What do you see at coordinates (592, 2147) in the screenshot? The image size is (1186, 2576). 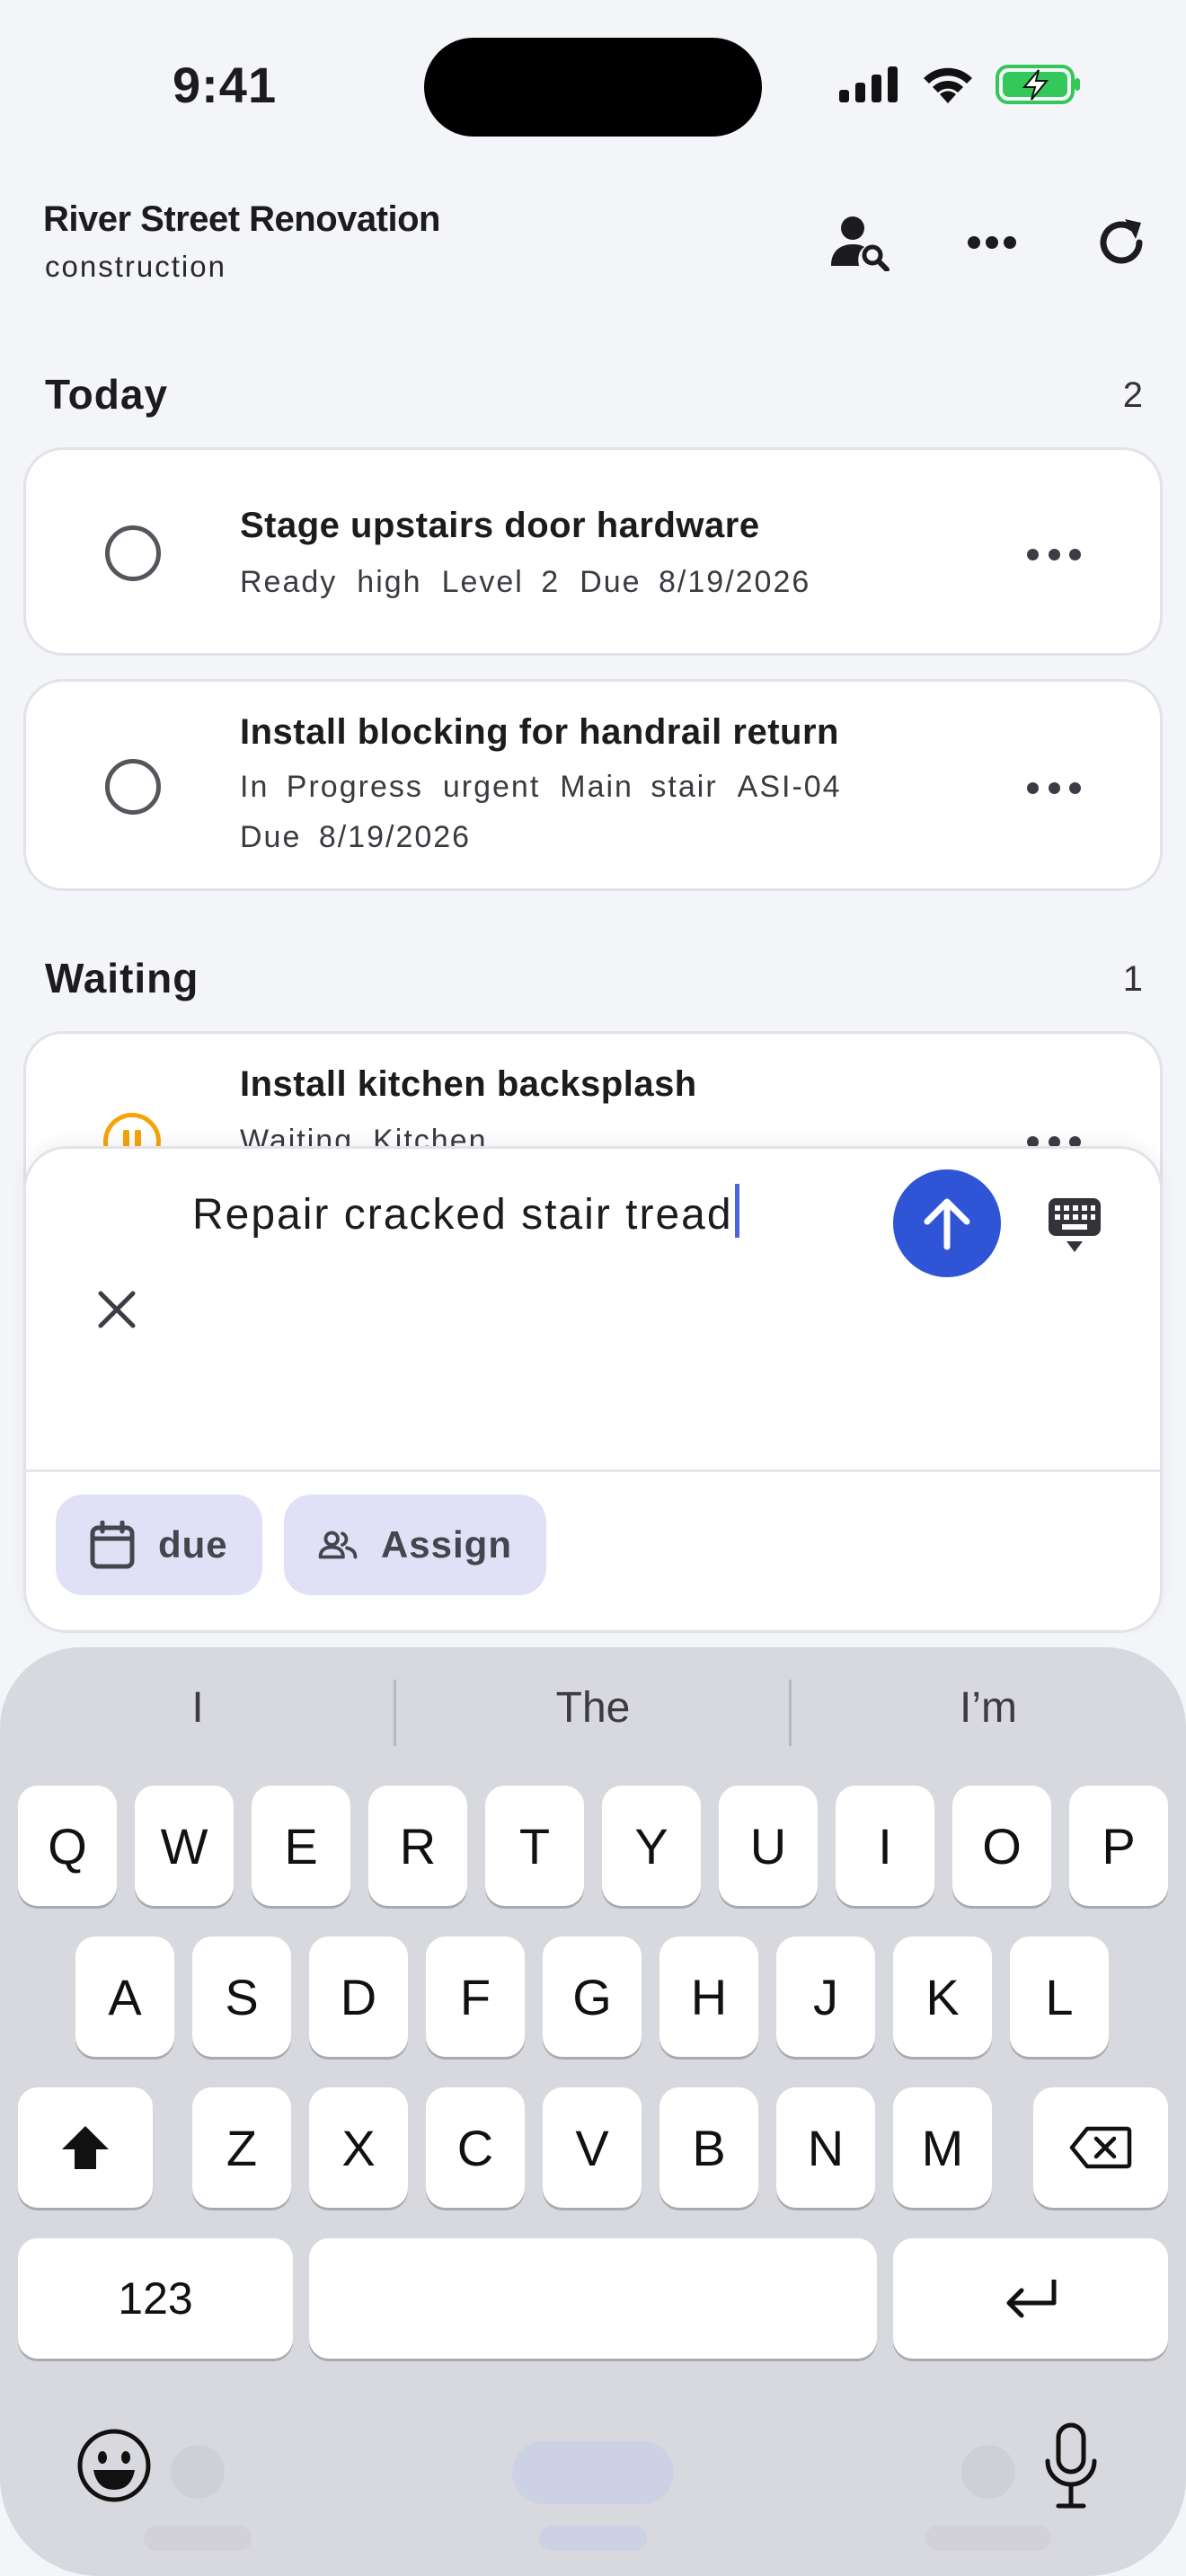 I see `key-v: V` at bounding box center [592, 2147].